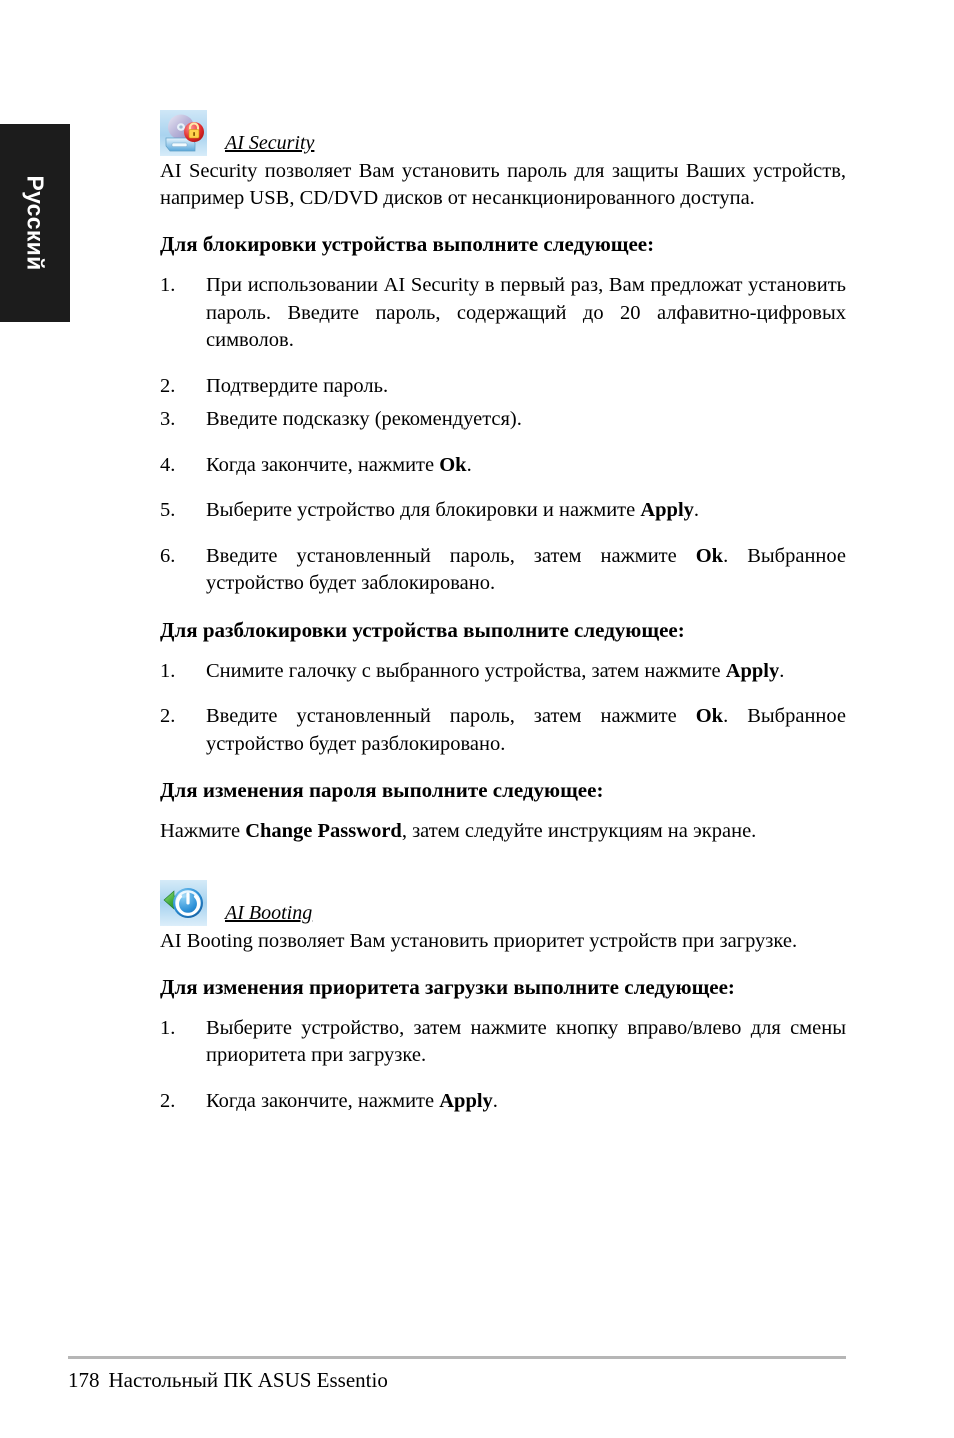  What do you see at coordinates (270, 143) in the screenshot?
I see `ai-security-label: AI Security` at bounding box center [270, 143].